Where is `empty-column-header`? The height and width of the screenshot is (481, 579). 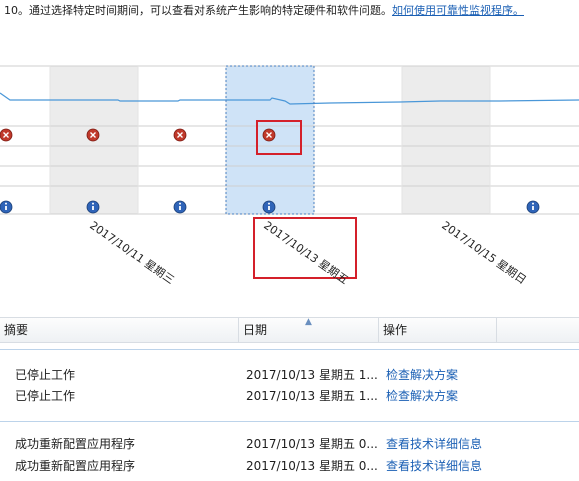 empty-column-header is located at coordinates (537, 330).